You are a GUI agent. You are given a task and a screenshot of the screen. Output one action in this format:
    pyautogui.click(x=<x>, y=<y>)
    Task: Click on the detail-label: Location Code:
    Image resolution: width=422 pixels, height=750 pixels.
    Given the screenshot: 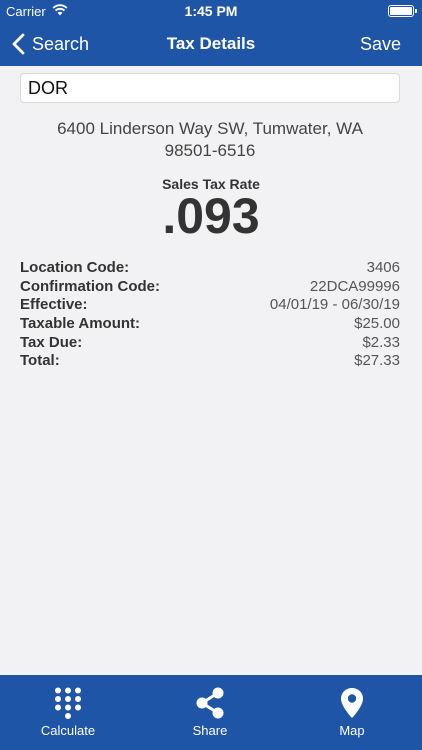 What is the action you would take?
    pyautogui.click(x=75, y=267)
    